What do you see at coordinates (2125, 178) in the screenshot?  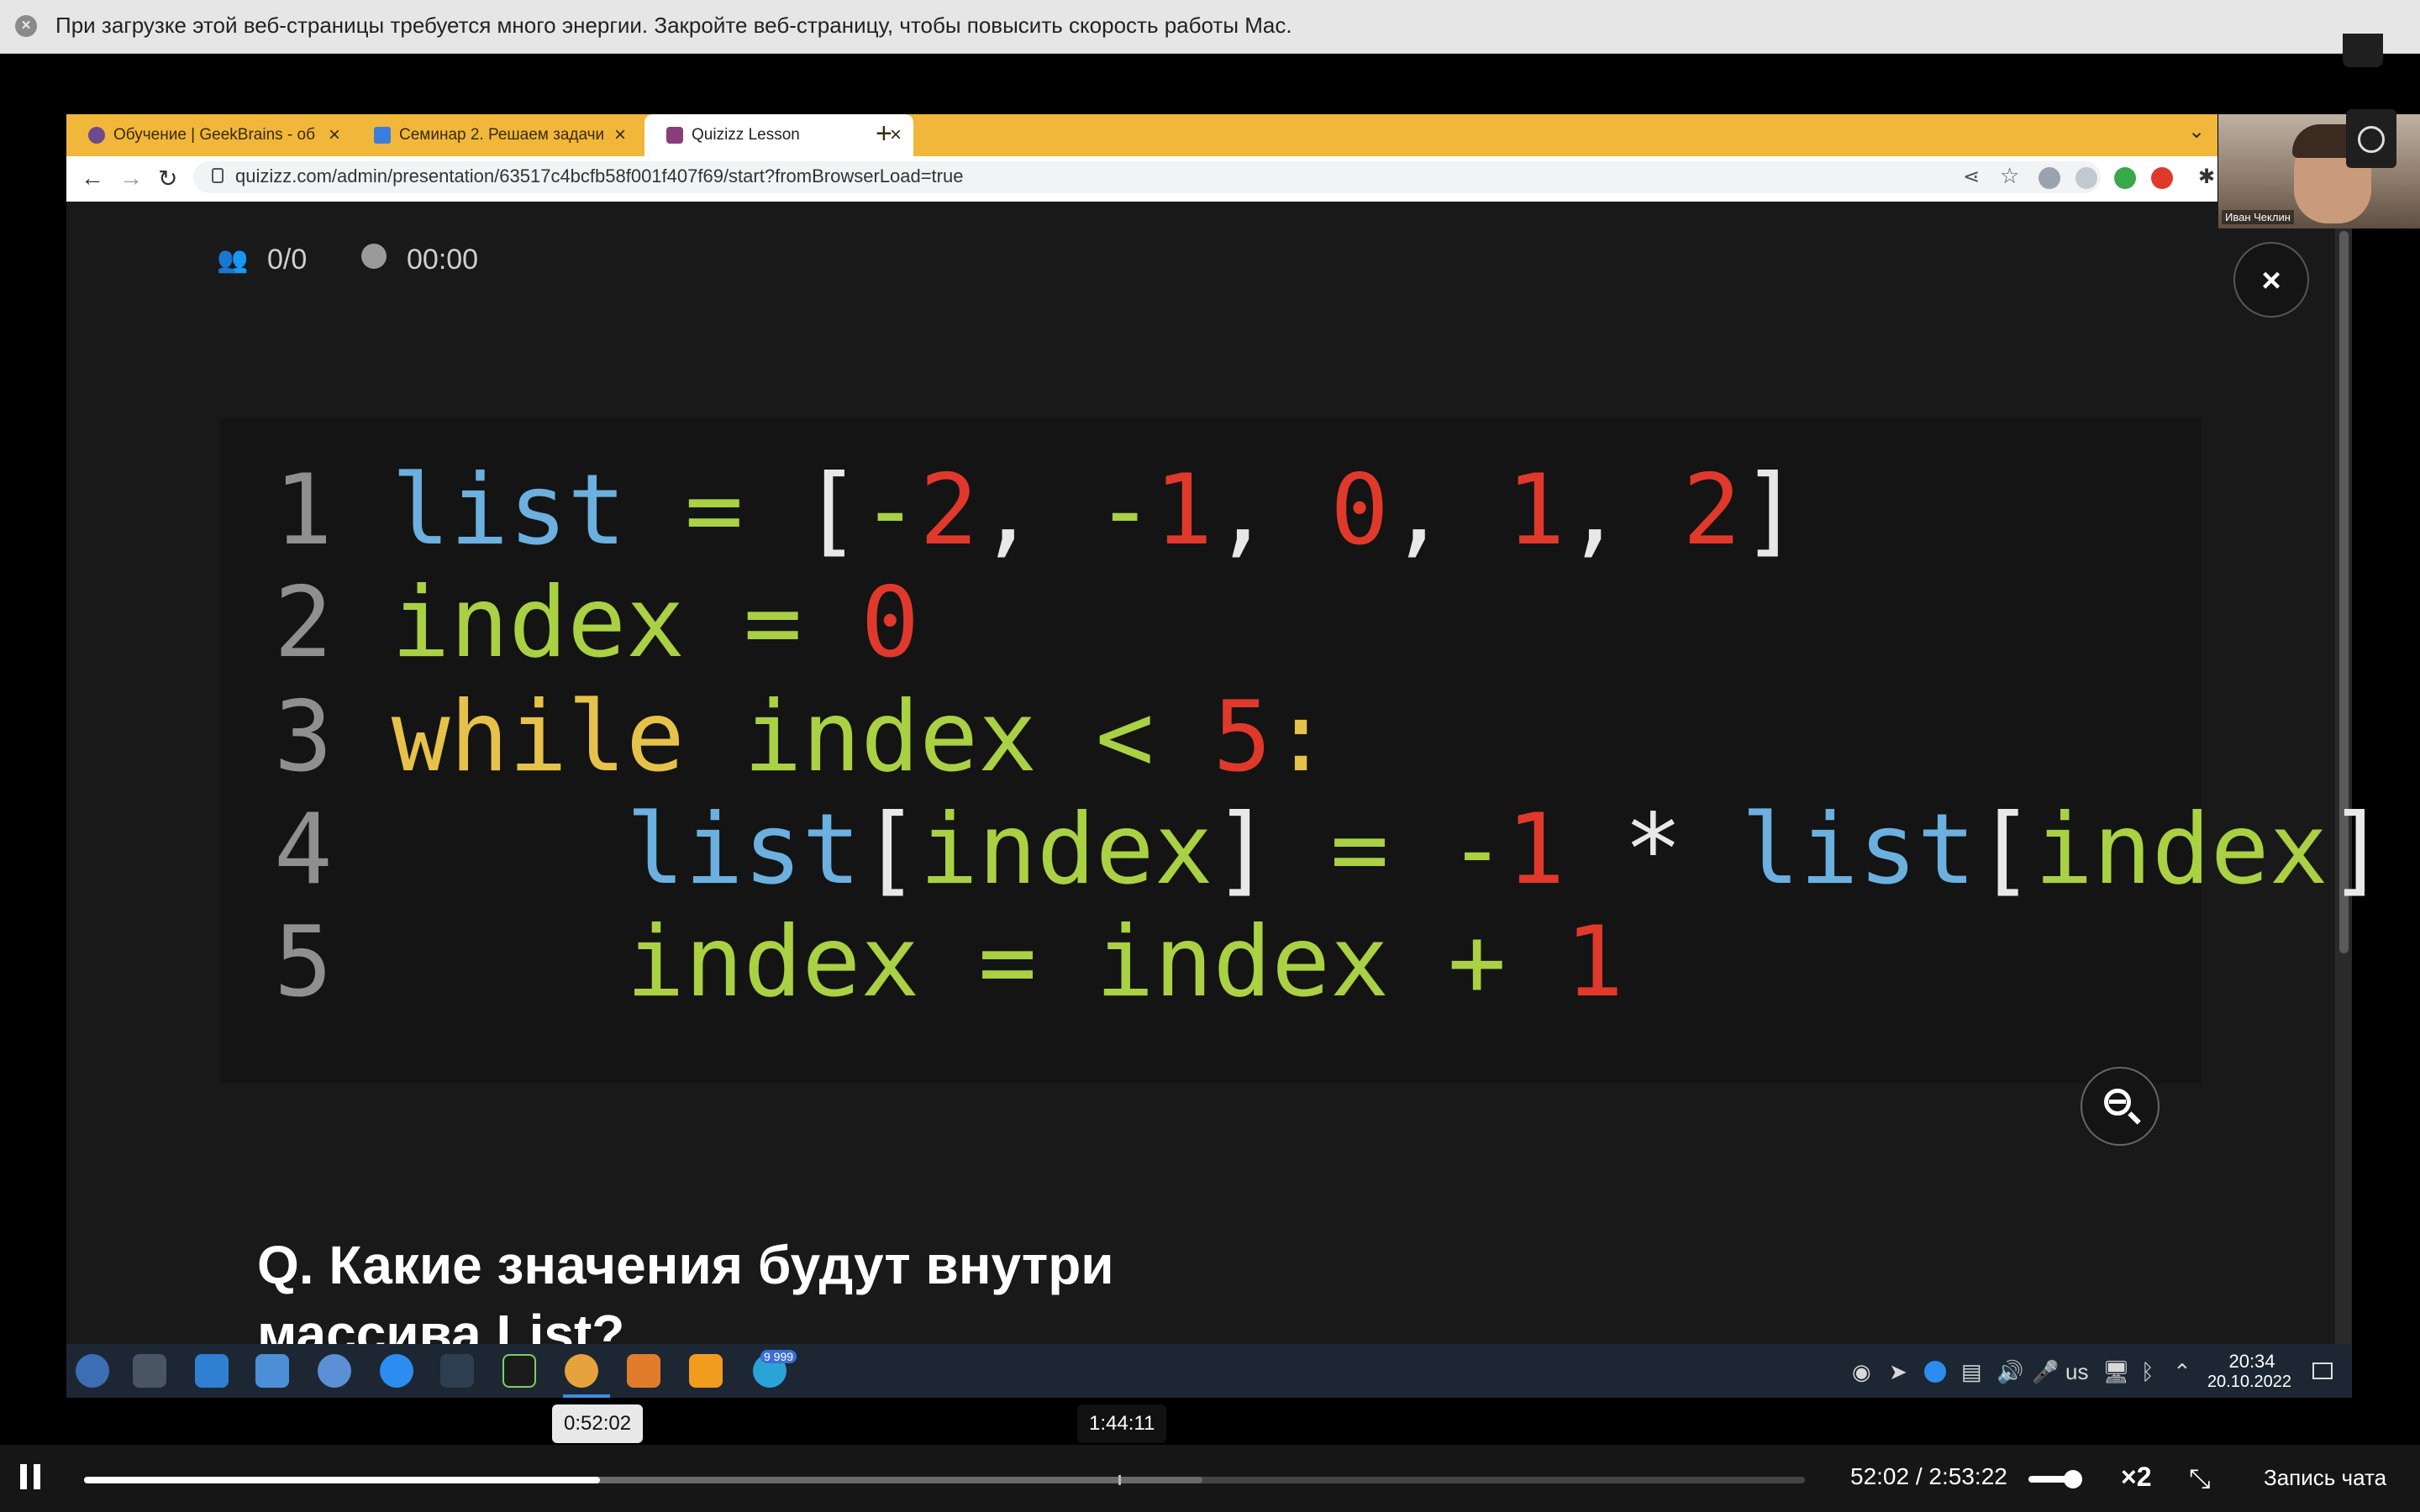 I see `evernote-icon` at bounding box center [2125, 178].